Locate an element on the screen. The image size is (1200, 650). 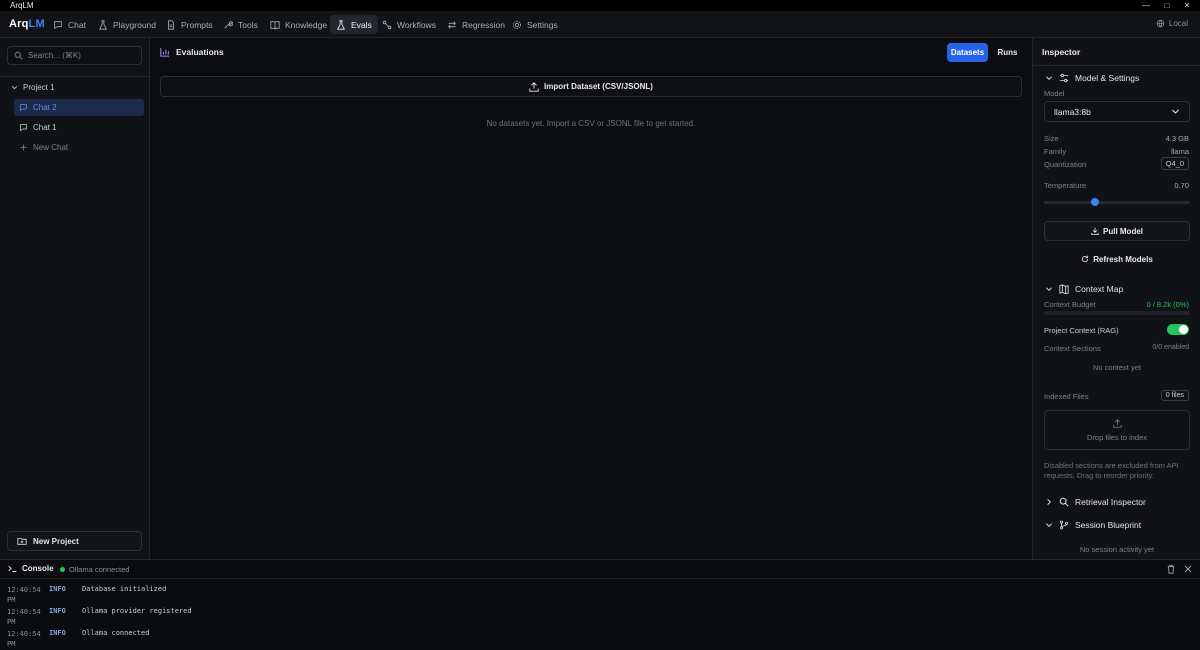
new-project-button: New Project is located at coordinates (74, 541).